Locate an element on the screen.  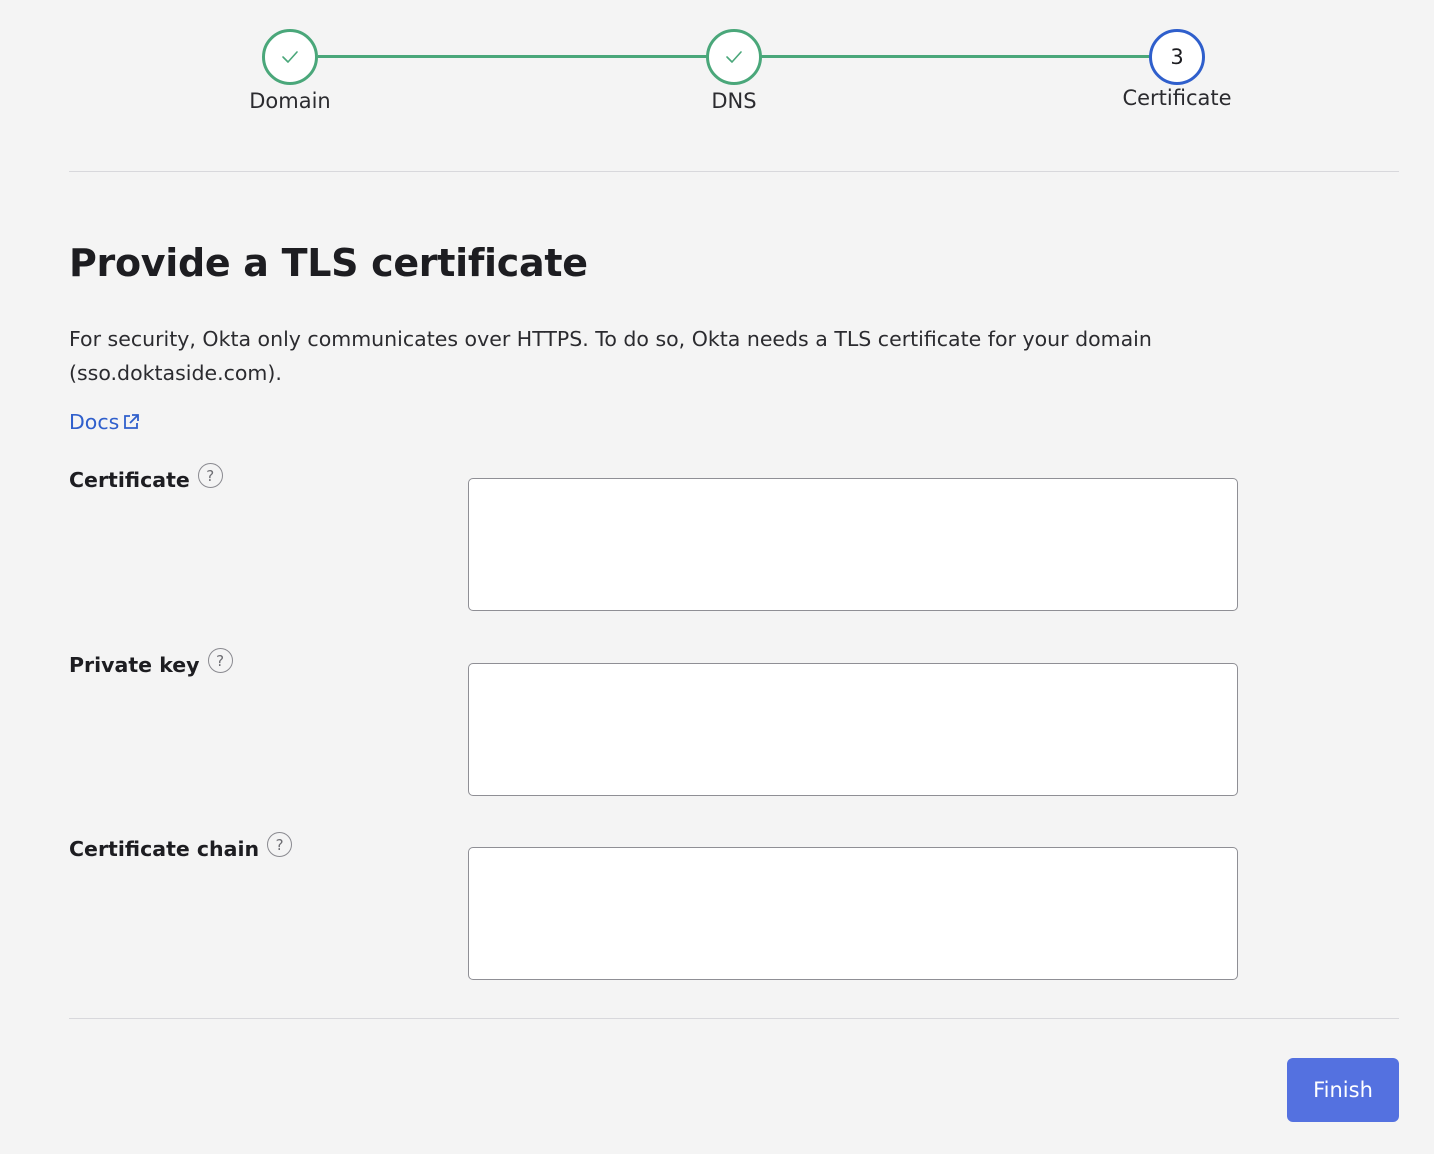
finish-button: Finish is located at coordinates (1343, 1090).